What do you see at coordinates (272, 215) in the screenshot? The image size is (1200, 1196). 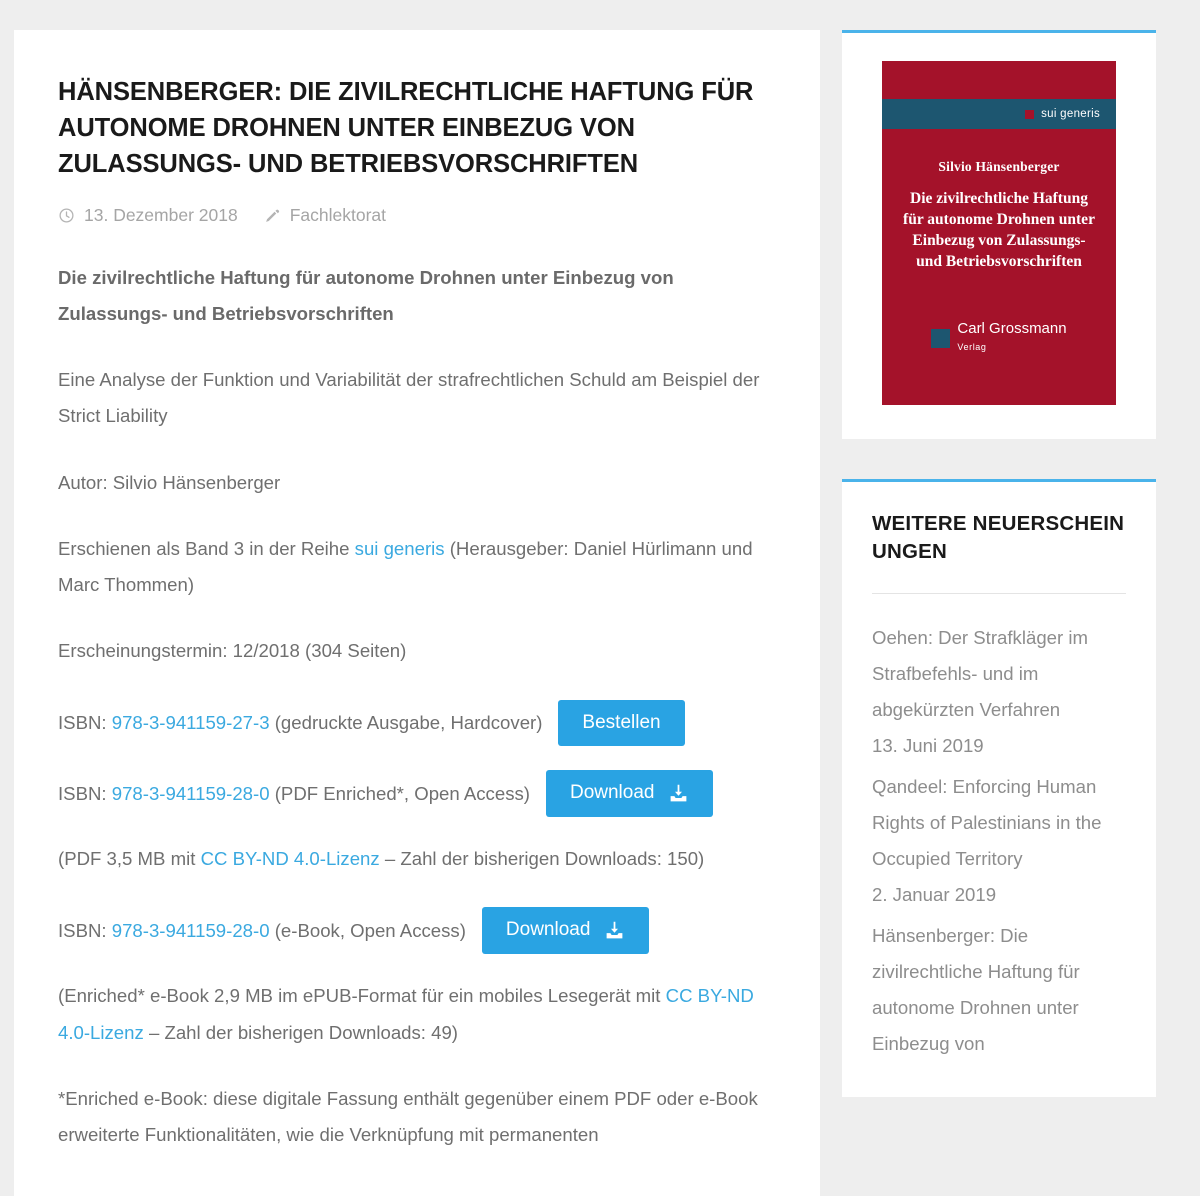 I see `pencil-icon` at bounding box center [272, 215].